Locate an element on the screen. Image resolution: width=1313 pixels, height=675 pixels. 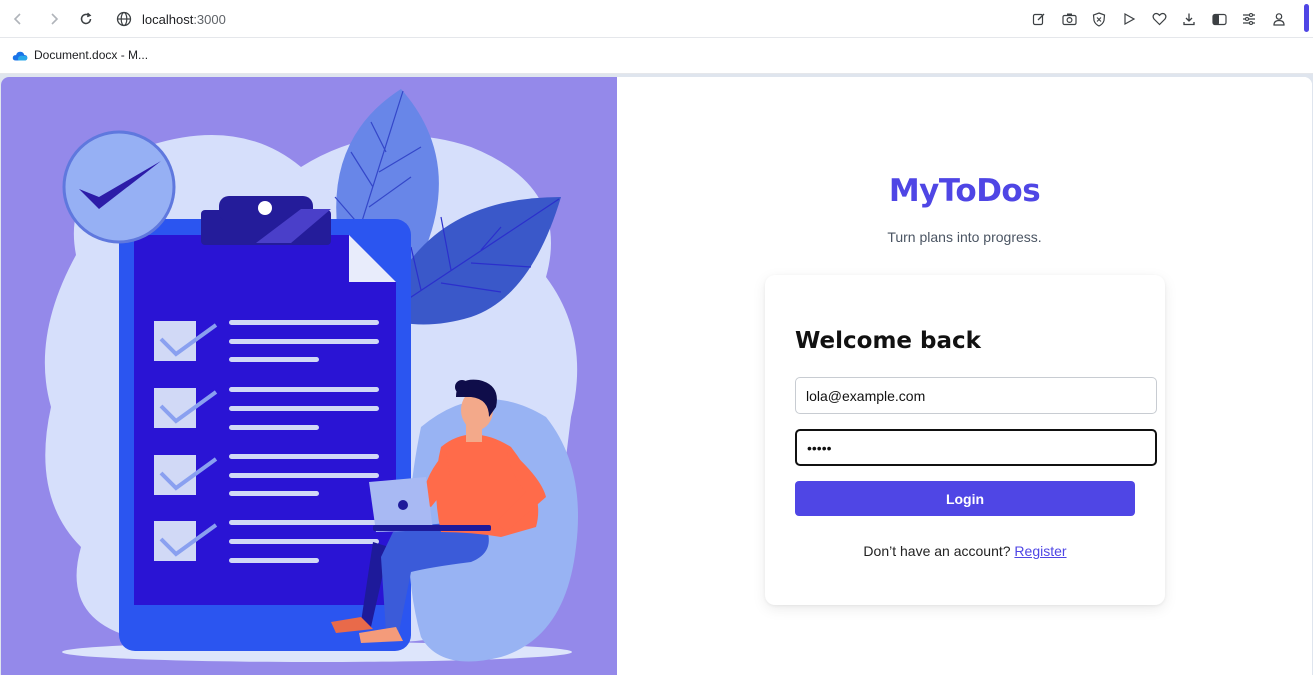
screenshot-button is located at coordinates (1069, 19).